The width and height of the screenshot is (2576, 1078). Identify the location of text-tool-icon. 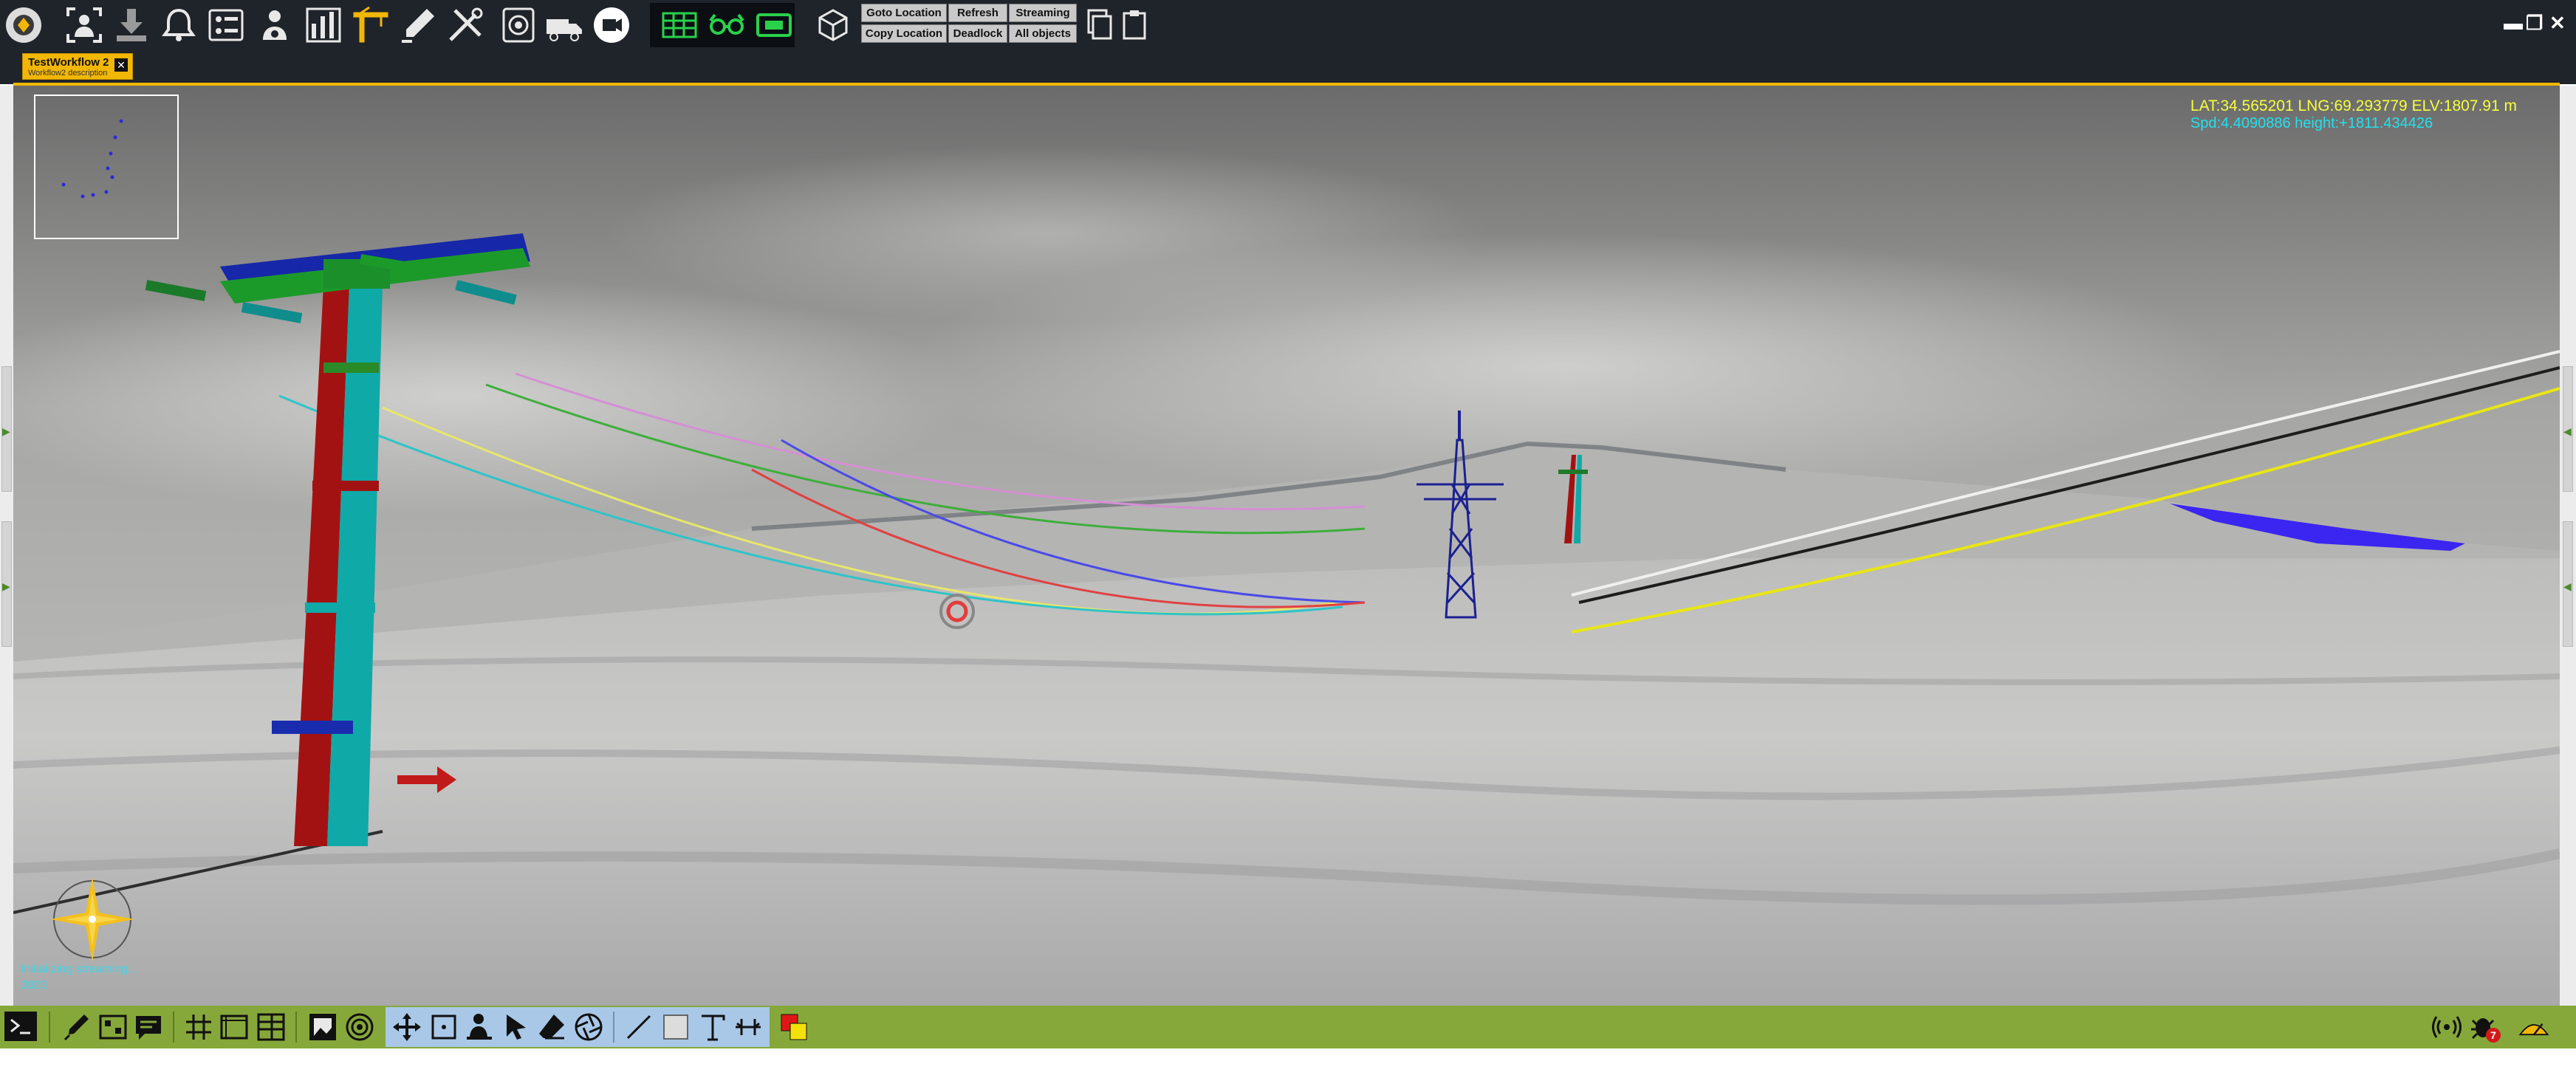
(713, 1027).